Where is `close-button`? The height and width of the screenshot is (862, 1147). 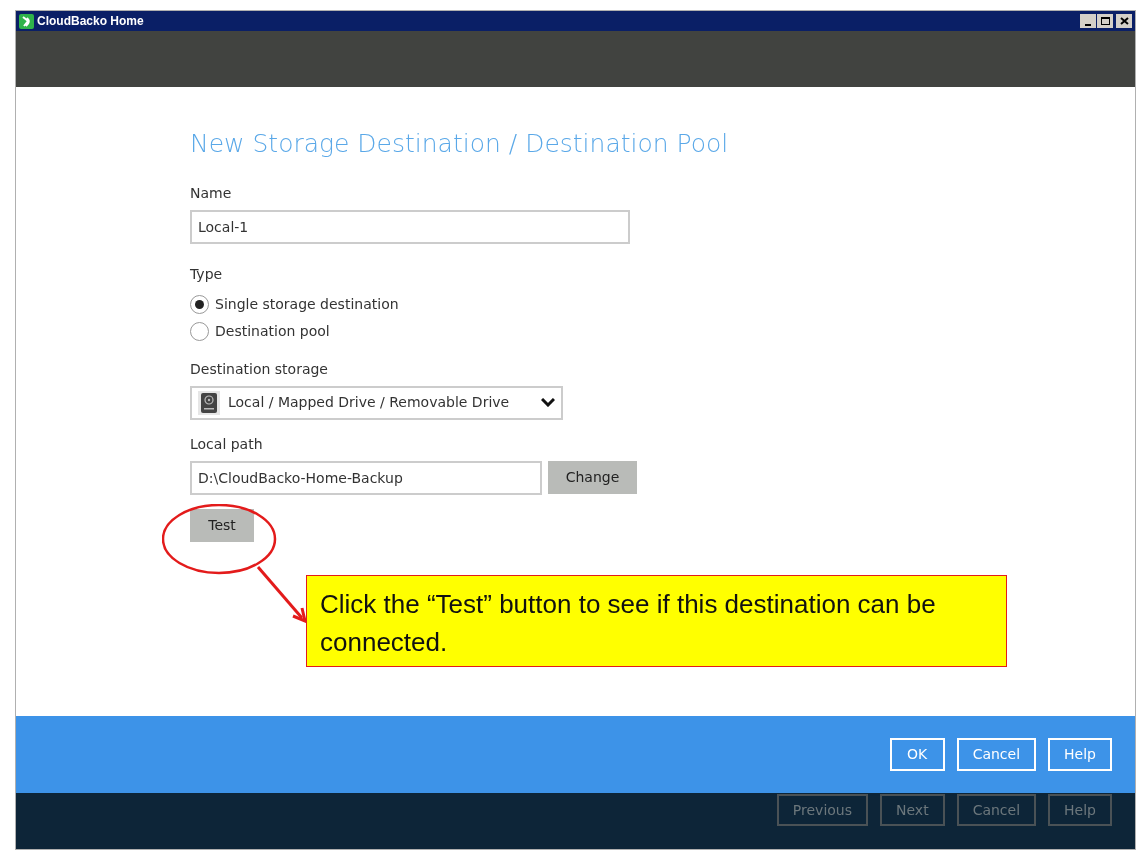 close-button is located at coordinates (1124, 21).